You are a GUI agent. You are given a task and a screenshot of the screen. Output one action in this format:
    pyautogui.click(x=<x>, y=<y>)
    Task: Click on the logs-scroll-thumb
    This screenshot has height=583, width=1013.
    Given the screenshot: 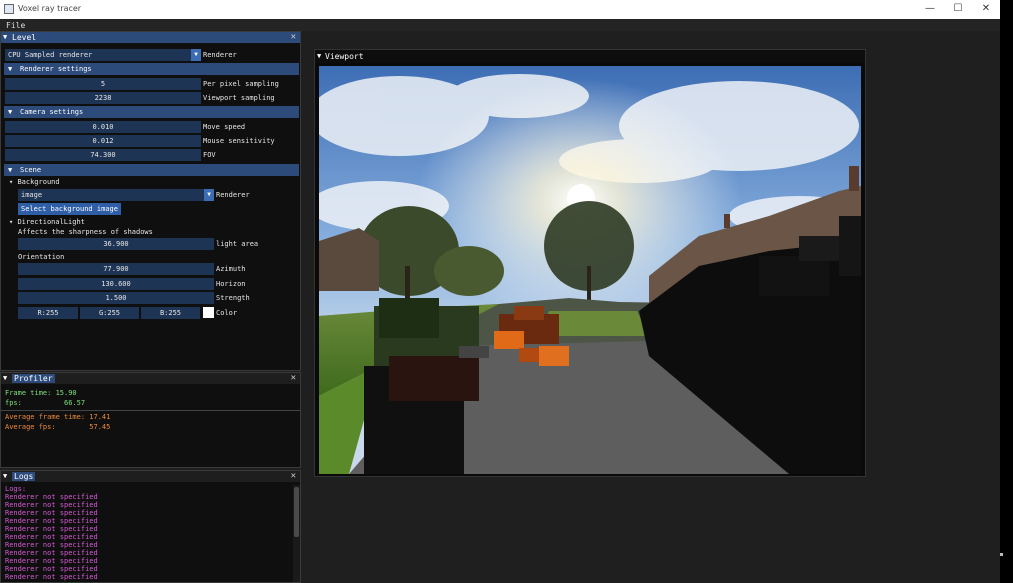 What is the action you would take?
    pyautogui.click(x=296, y=512)
    